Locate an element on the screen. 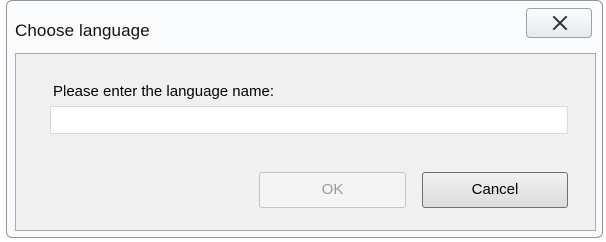 The width and height of the screenshot is (606, 242). ok-button: OK is located at coordinates (332, 190).